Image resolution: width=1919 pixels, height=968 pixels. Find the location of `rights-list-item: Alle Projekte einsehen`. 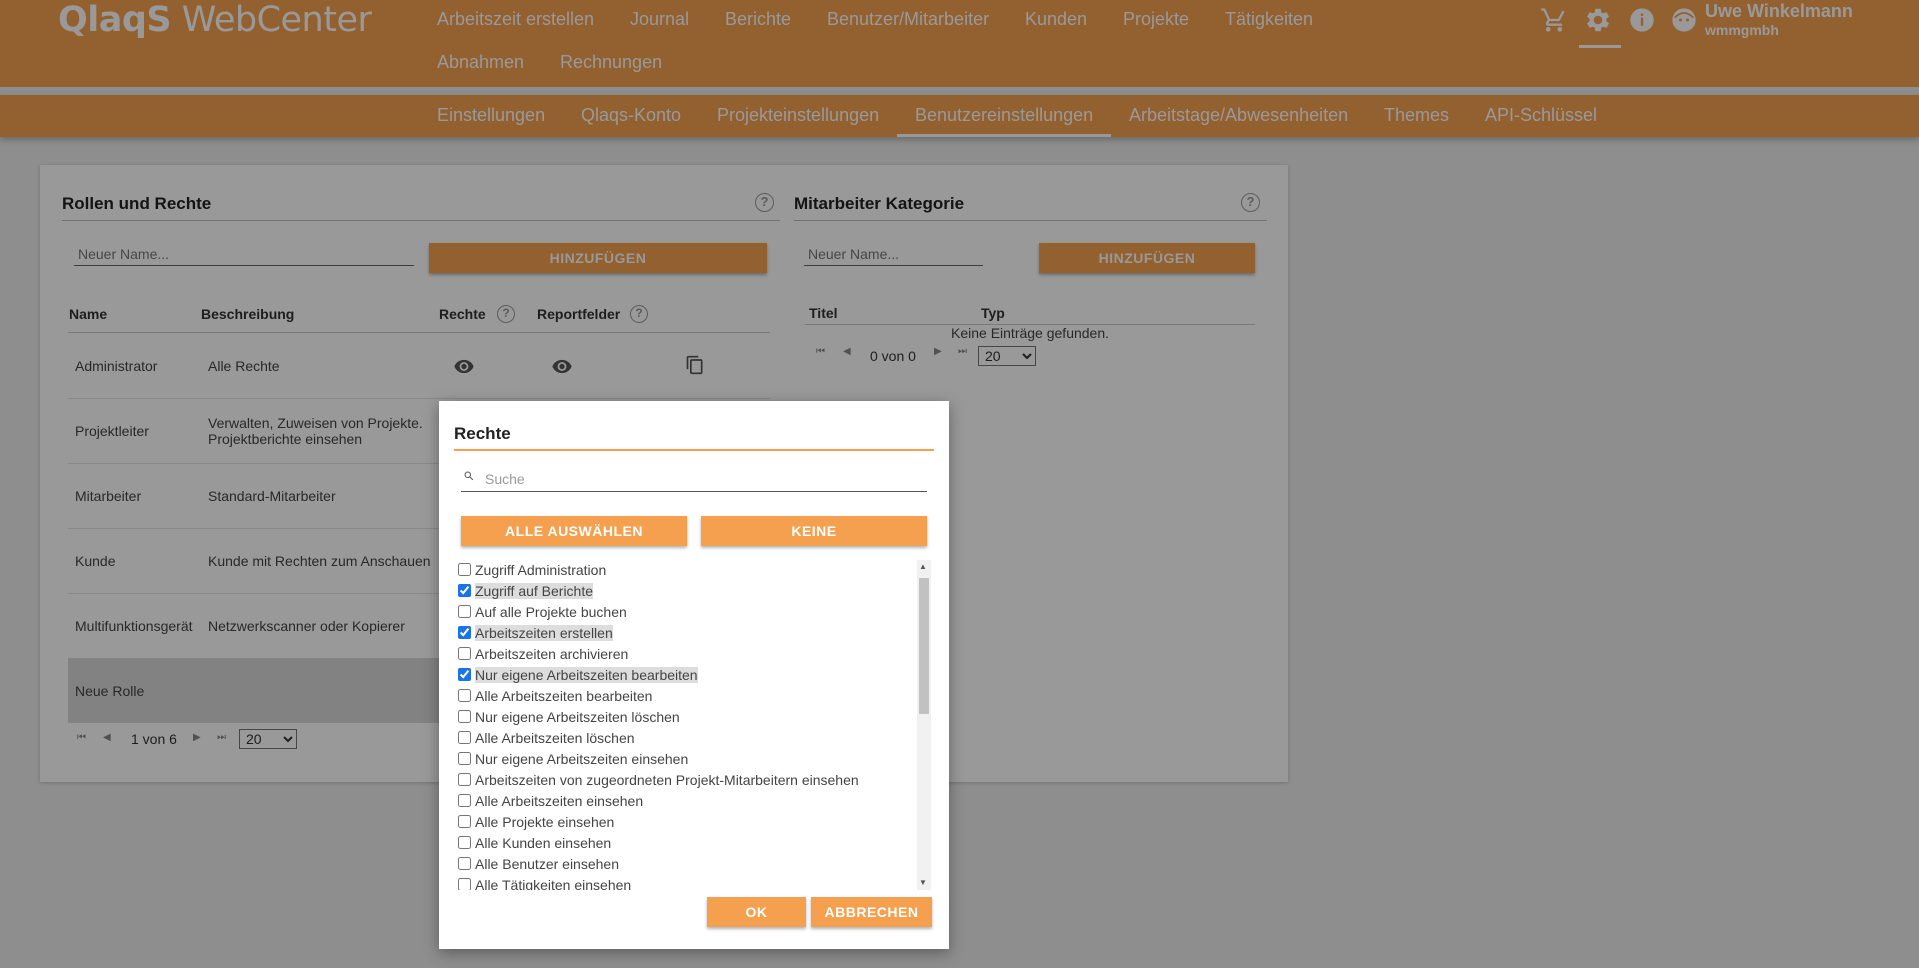

rights-list-item: Alle Projekte einsehen is located at coordinates (535, 821).